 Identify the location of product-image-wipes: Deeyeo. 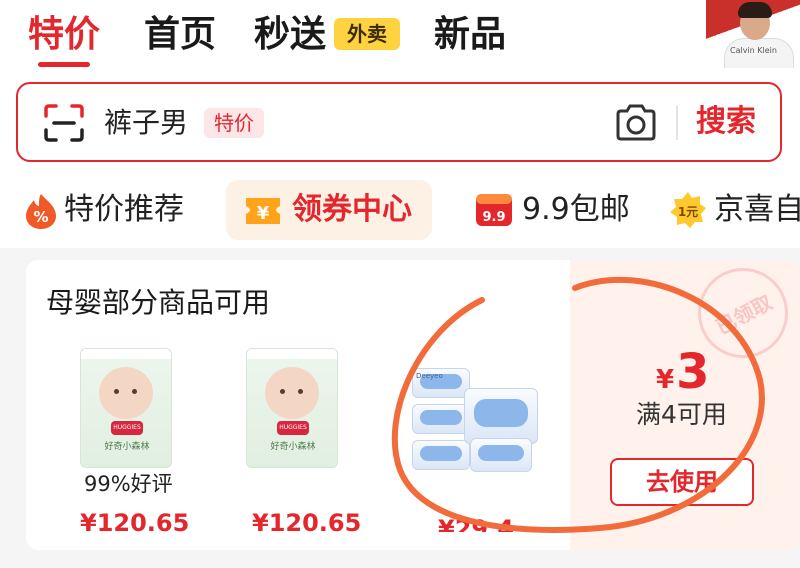
(475, 422).